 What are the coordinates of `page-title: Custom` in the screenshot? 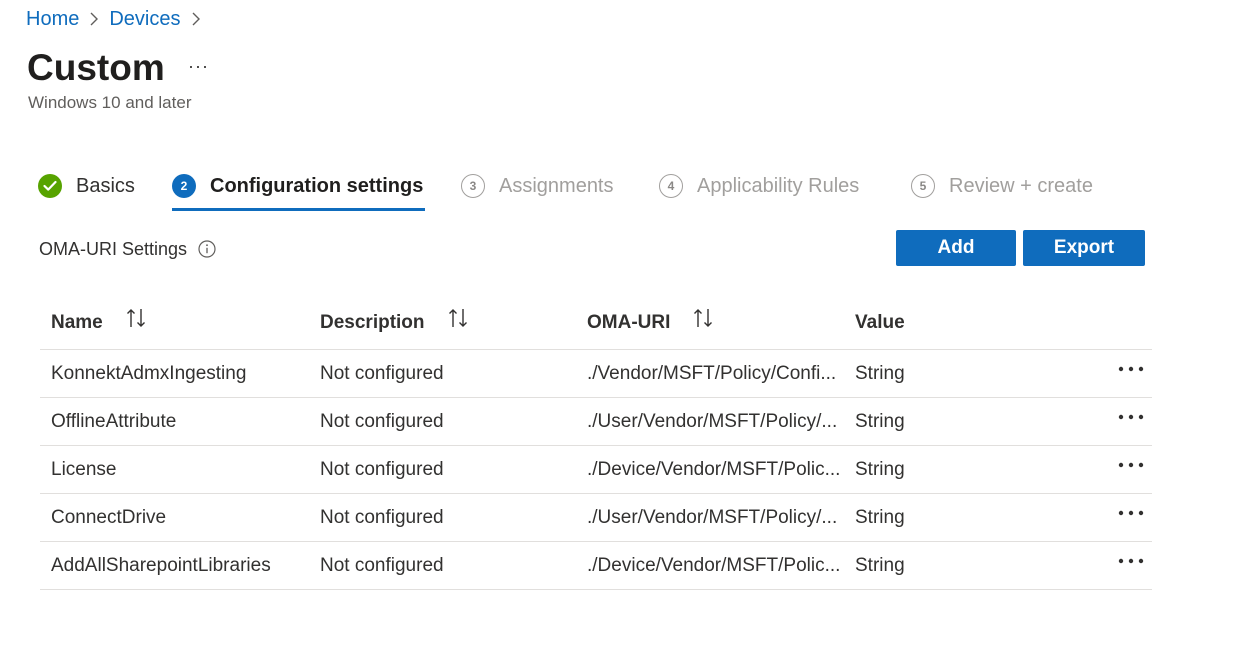 It's located at (96, 67).